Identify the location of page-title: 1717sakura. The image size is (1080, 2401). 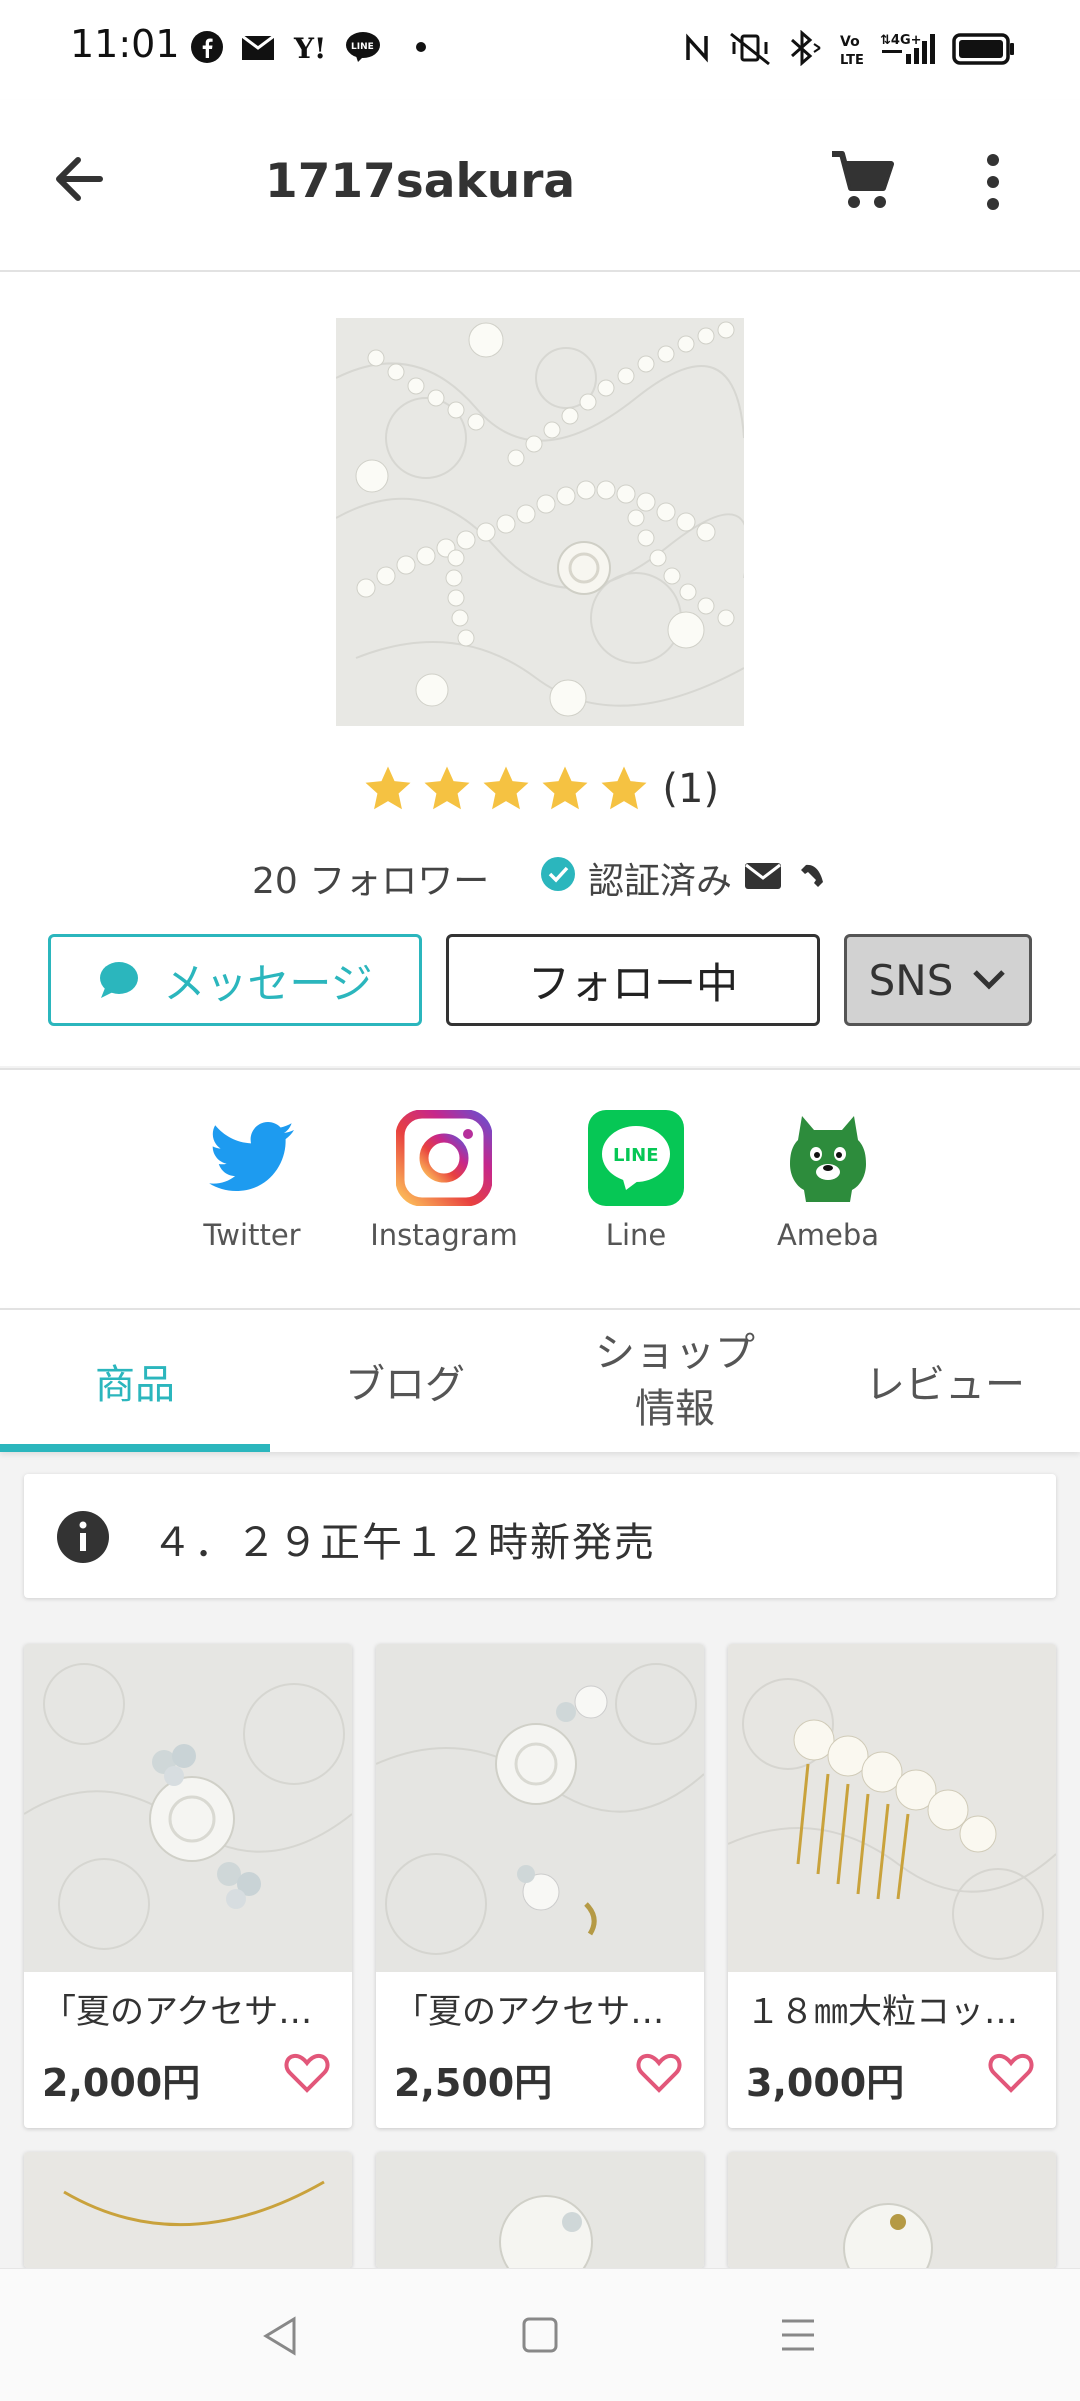
(420, 181).